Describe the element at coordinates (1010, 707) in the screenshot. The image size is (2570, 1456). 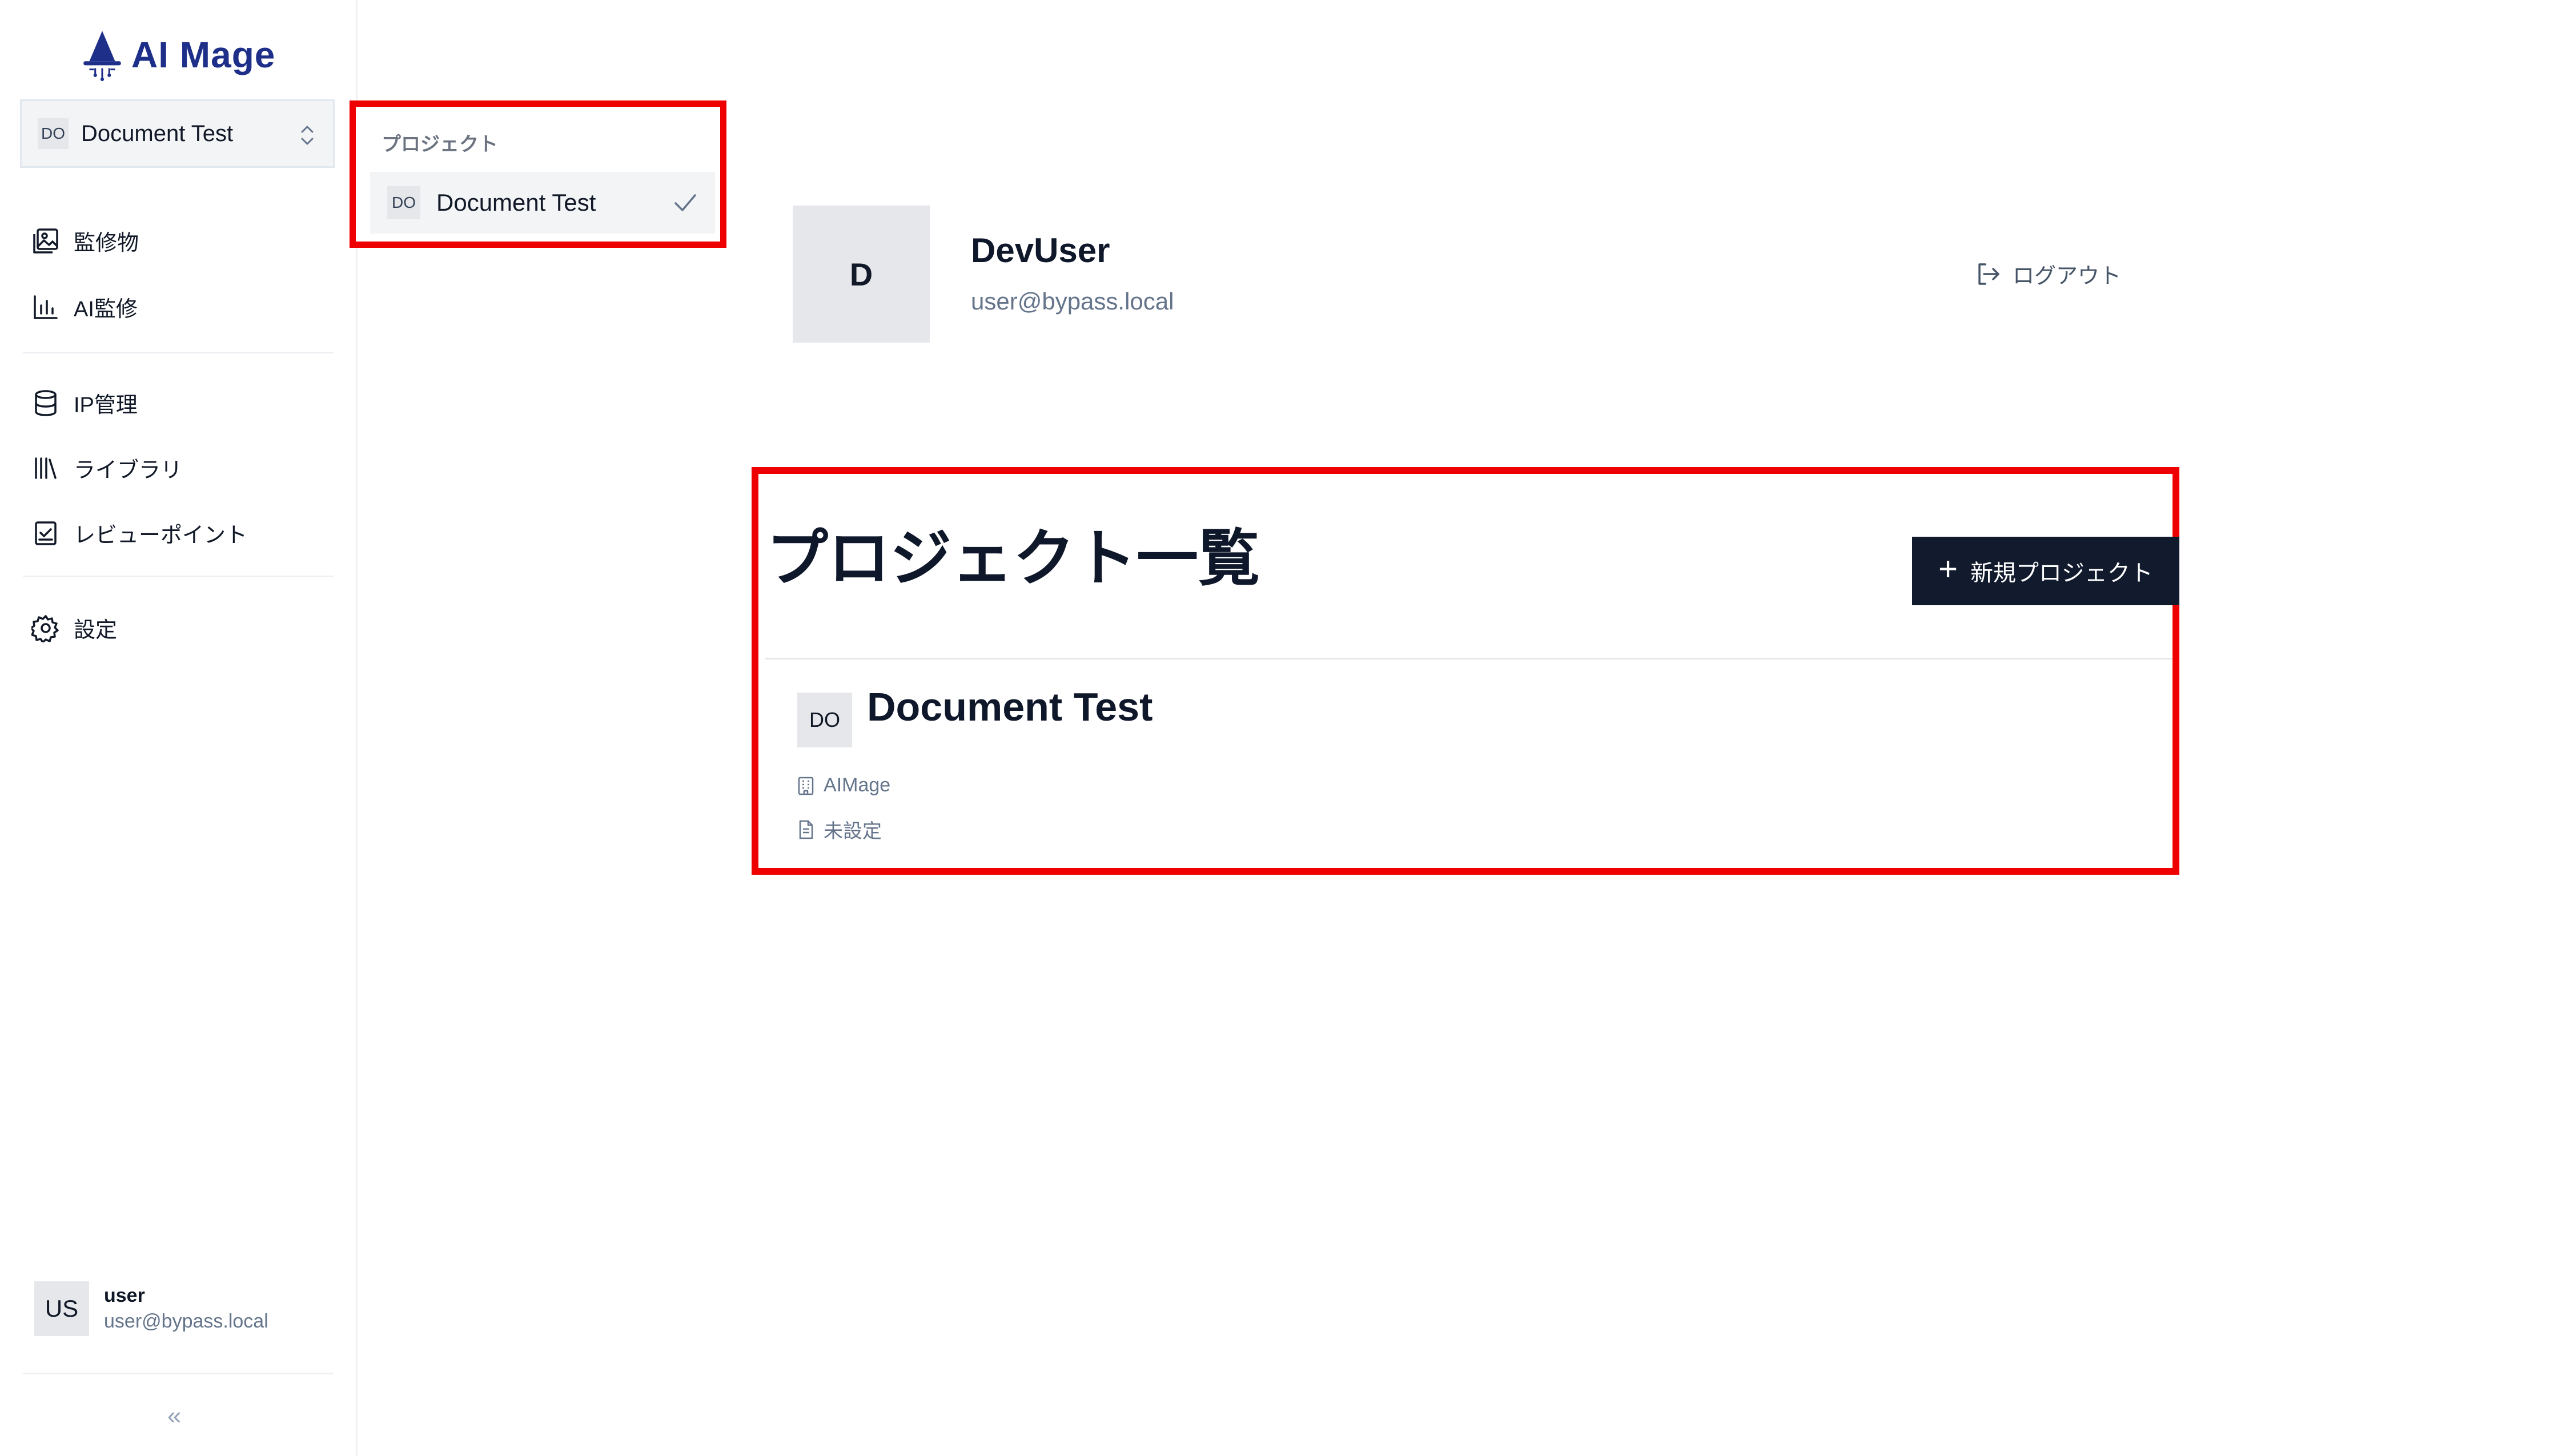
I see `project-card-title: Document Test` at that location.